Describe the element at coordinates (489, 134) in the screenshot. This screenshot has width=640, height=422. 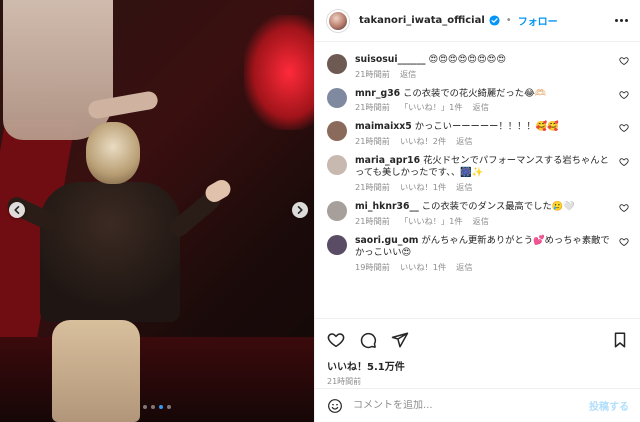
I see `comment-body: maimaixx5 かっこいーーーーー！！！！🥰🥰 21時間前 いいね！2件 返信` at that location.